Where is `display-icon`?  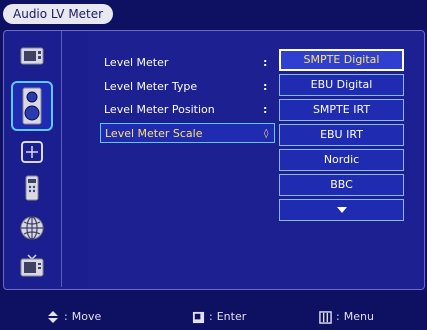
display-icon is located at coordinates (32, 56).